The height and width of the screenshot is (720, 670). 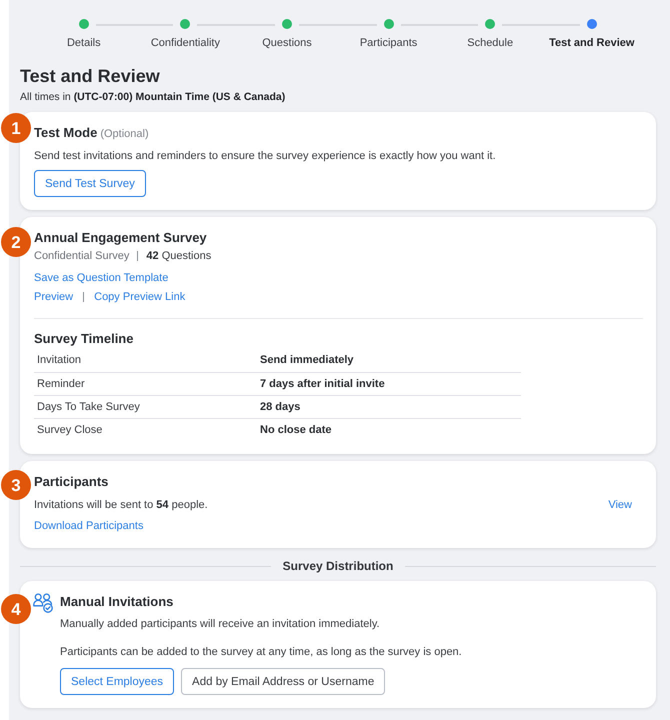 What do you see at coordinates (90, 183) in the screenshot?
I see `send-test-button: Send Test Survey` at bounding box center [90, 183].